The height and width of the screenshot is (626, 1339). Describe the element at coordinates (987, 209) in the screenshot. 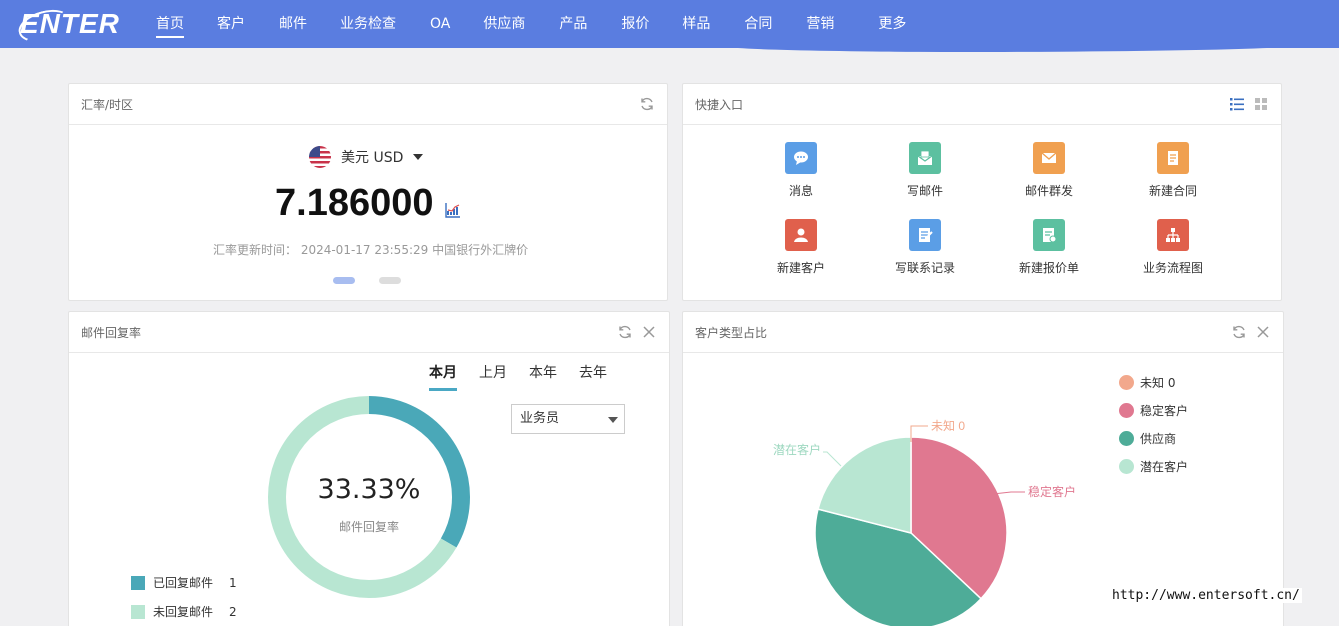

I see `quick-entry-grid: 消息 写邮件 邮件群发 新建合同 新建客户 写联系记录 新建报价单 业务流程图` at that location.